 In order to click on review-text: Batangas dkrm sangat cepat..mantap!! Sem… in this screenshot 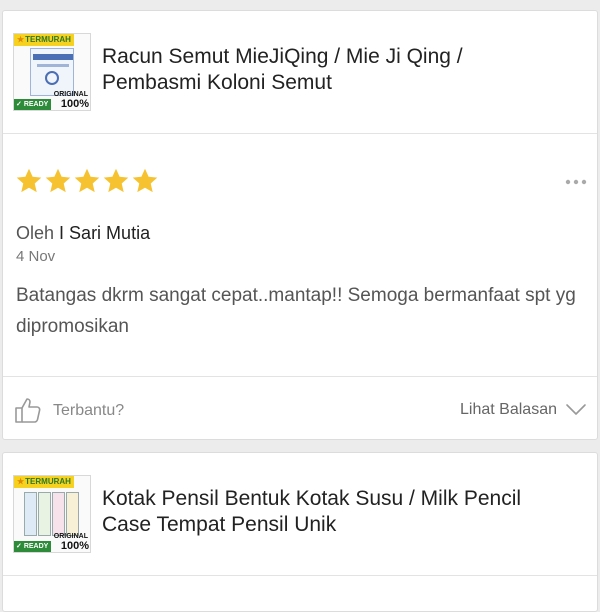, I will do `click(296, 311)`.